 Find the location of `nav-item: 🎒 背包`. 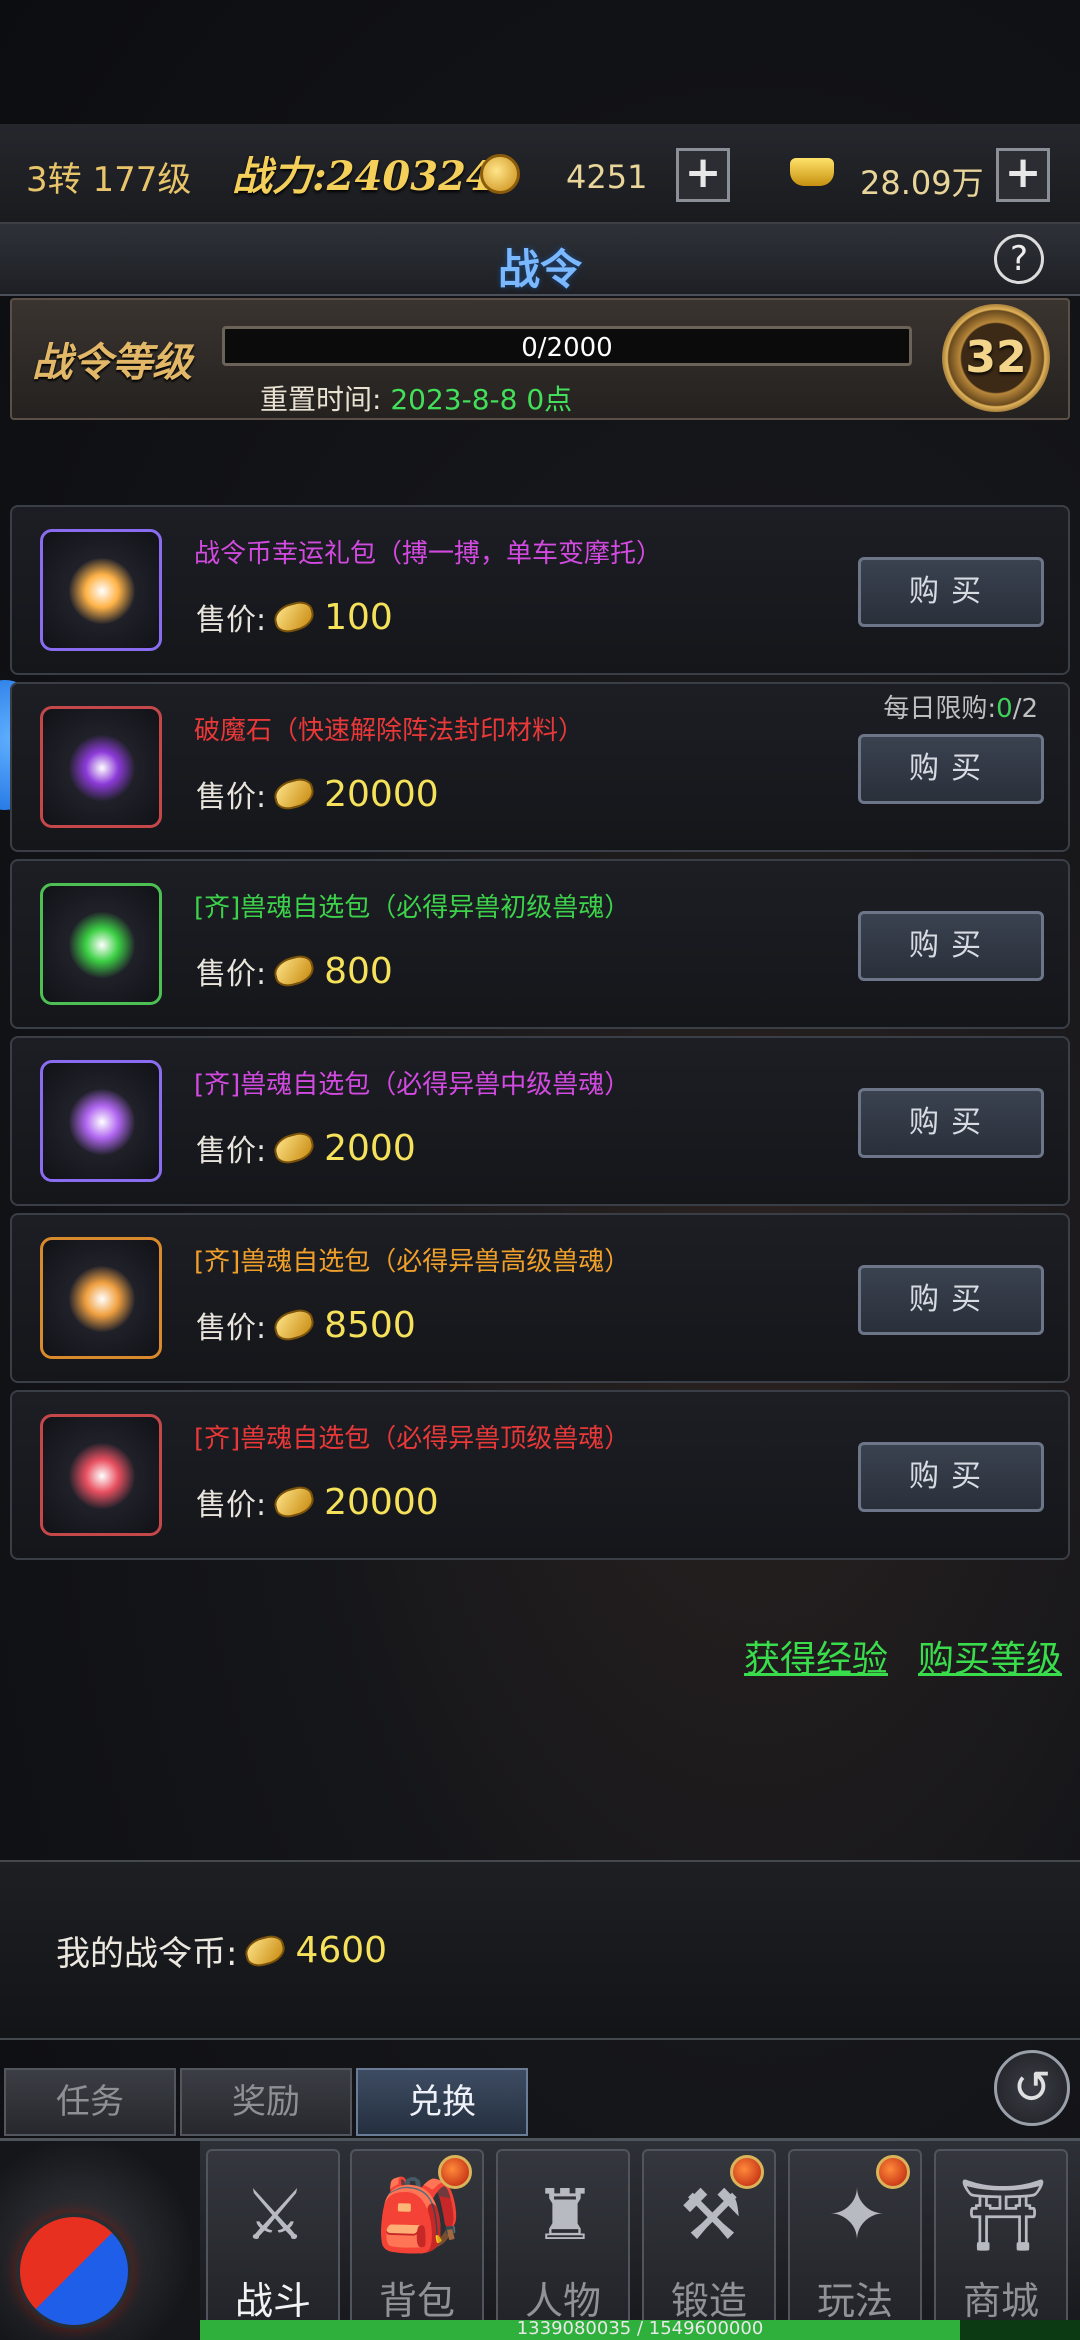

nav-item: 🎒 背包 is located at coordinates (417, 2244).